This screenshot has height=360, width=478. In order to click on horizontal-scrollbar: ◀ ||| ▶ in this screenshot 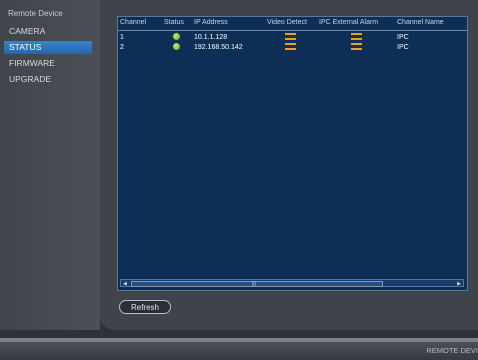, I will do `click(292, 283)`.